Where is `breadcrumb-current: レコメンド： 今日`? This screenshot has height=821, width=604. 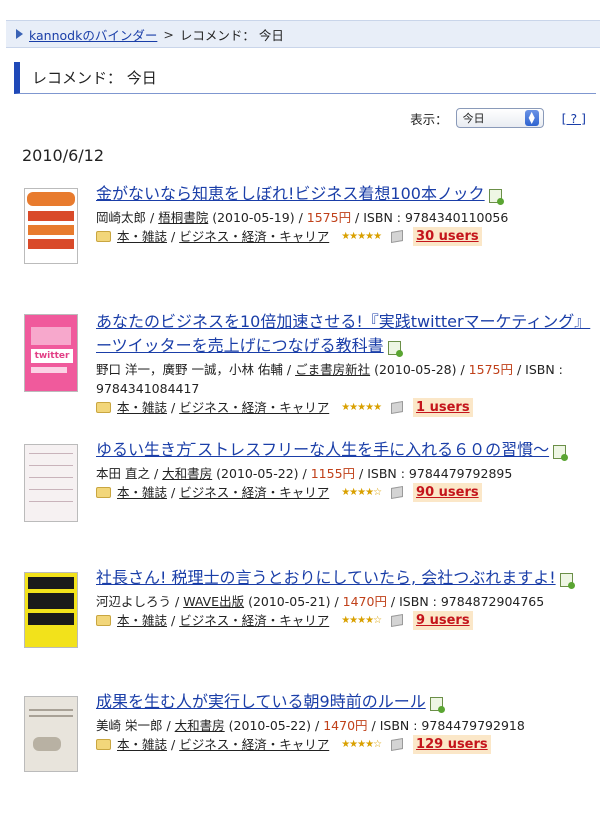
breadcrumb-current: レコメンド： 今日 is located at coordinates (231, 35).